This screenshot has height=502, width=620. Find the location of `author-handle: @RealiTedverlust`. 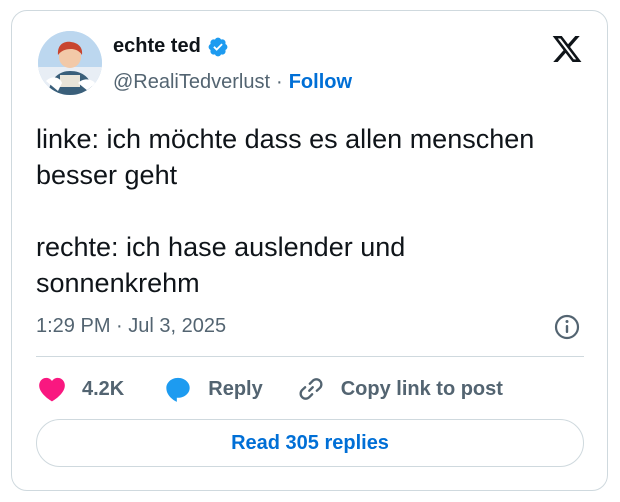

author-handle: @RealiTedverlust is located at coordinates (191, 82).